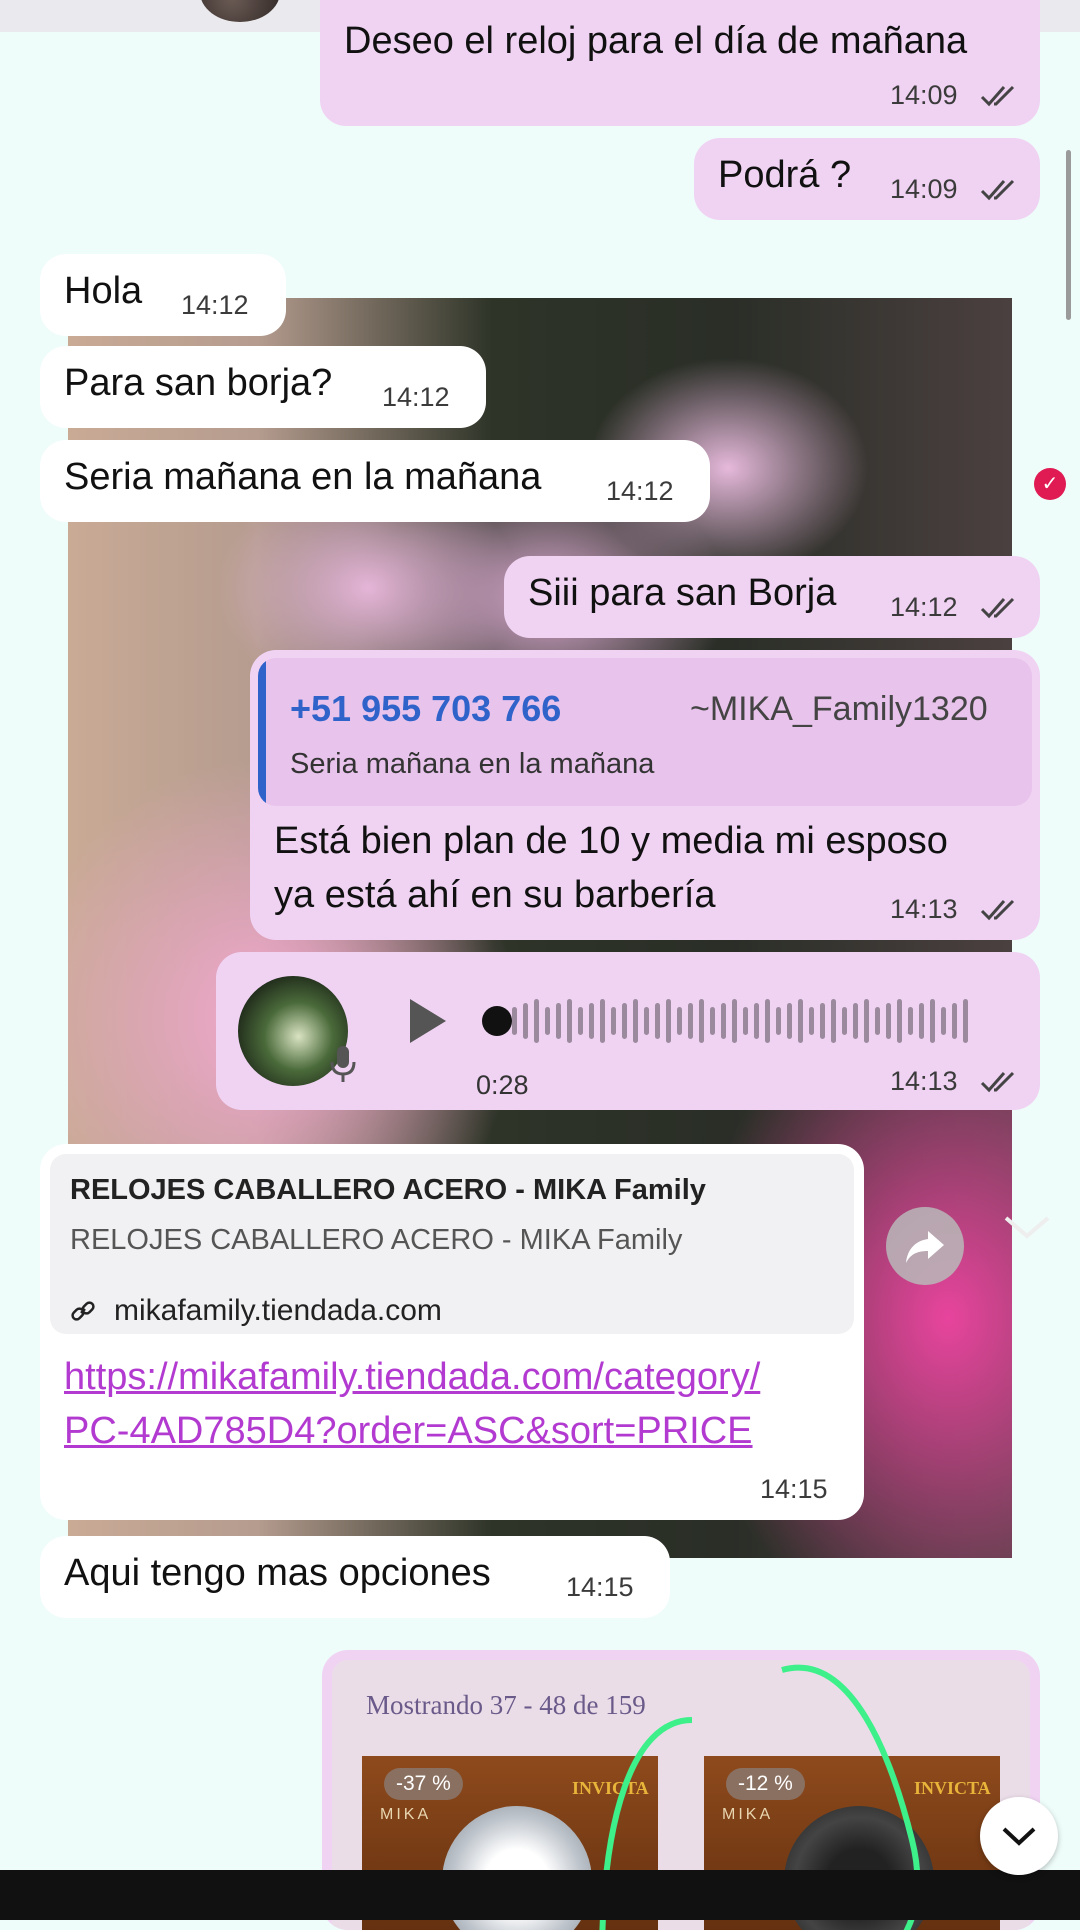 This screenshot has width=1080, height=1930. I want to click on message-text: Para san borja?, so click(198, 383).